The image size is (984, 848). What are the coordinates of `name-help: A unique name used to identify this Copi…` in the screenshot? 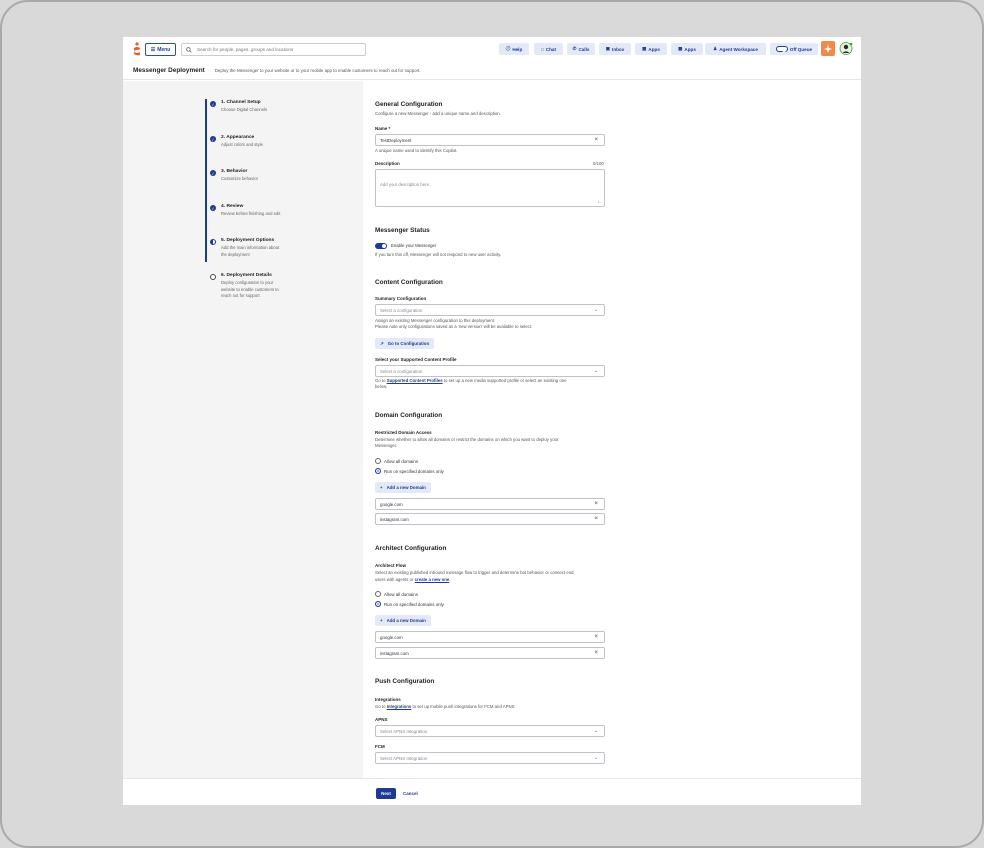 It's located at (416, 150).